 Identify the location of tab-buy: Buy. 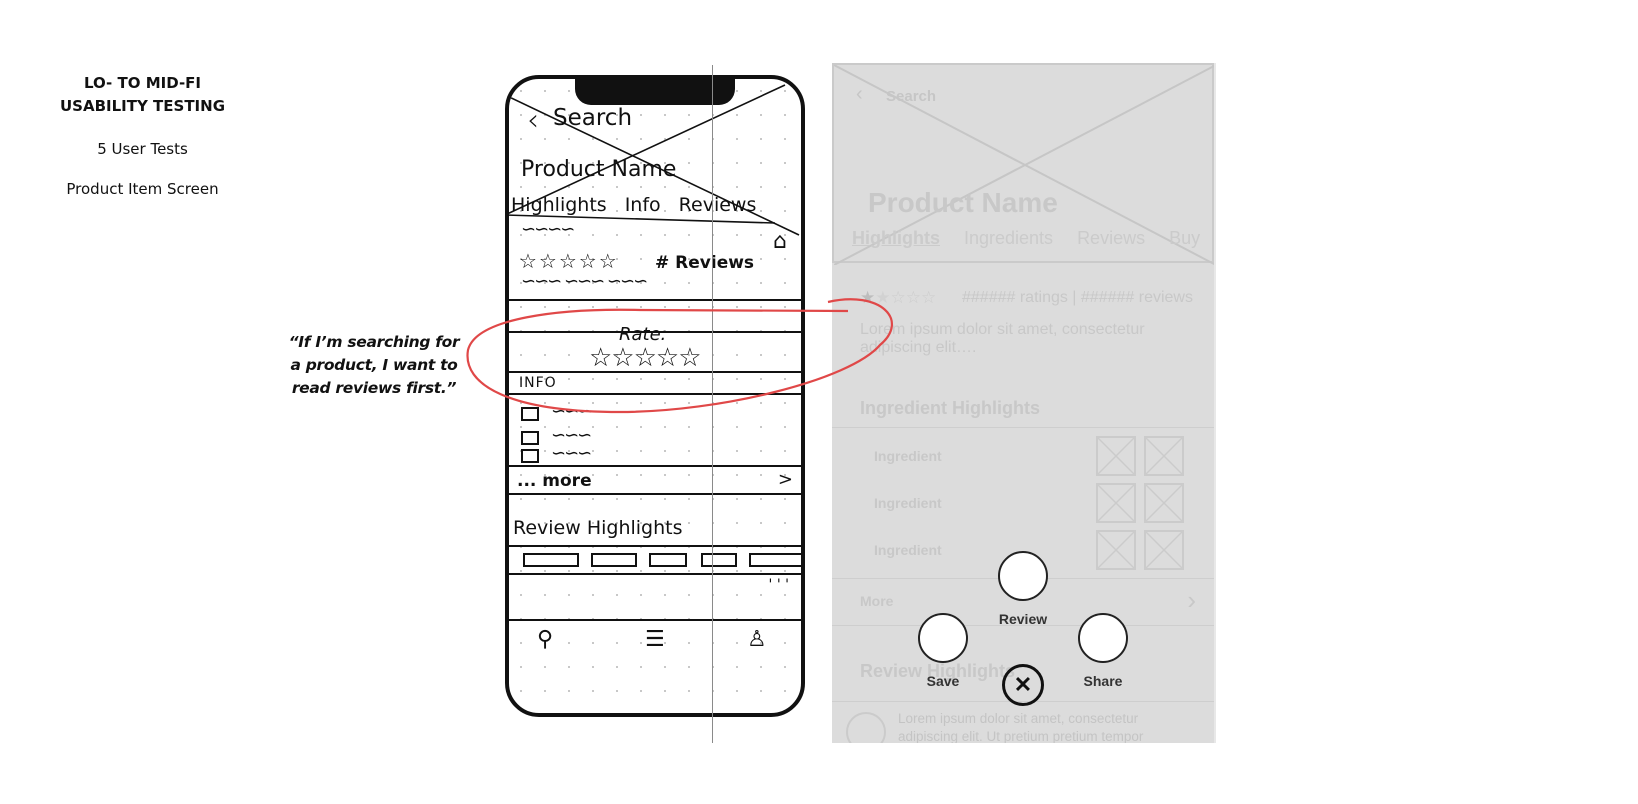
(1184, 238).